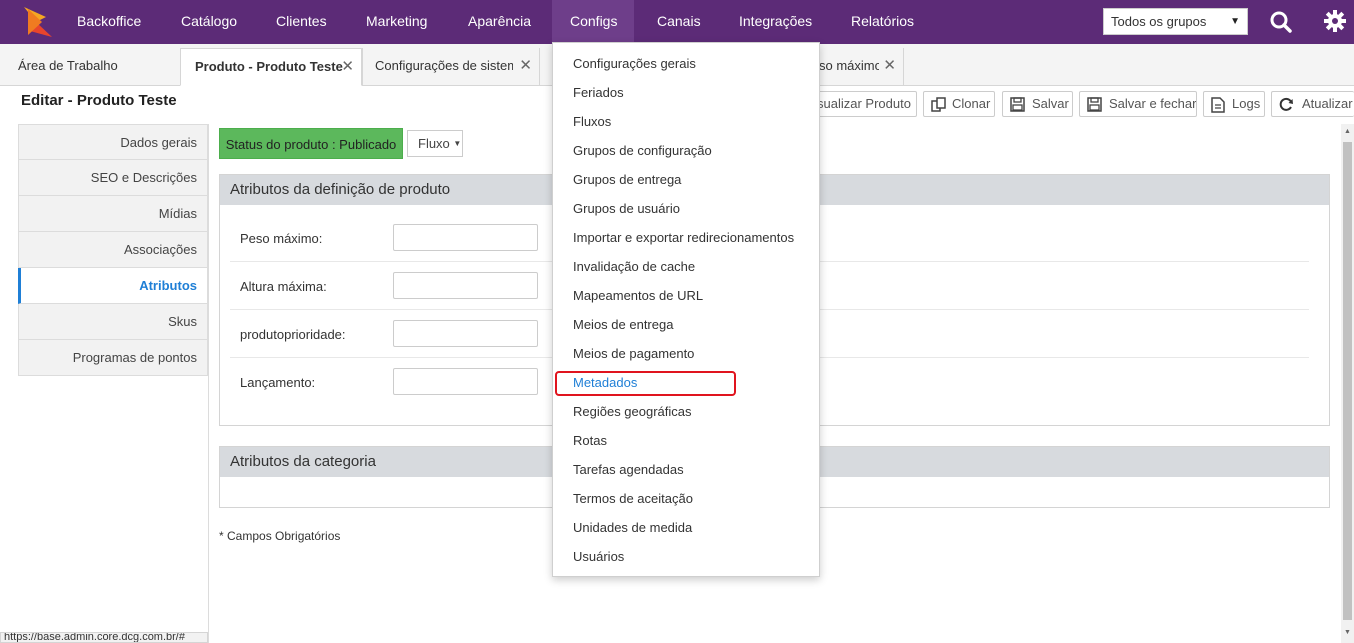 The width and height of the screenshot is (1354, 643). Describe the element at coordinates (104, 637) in the screenshot. I see `status-url: https://base.admin.core.dcg.com.br/#` at that location.